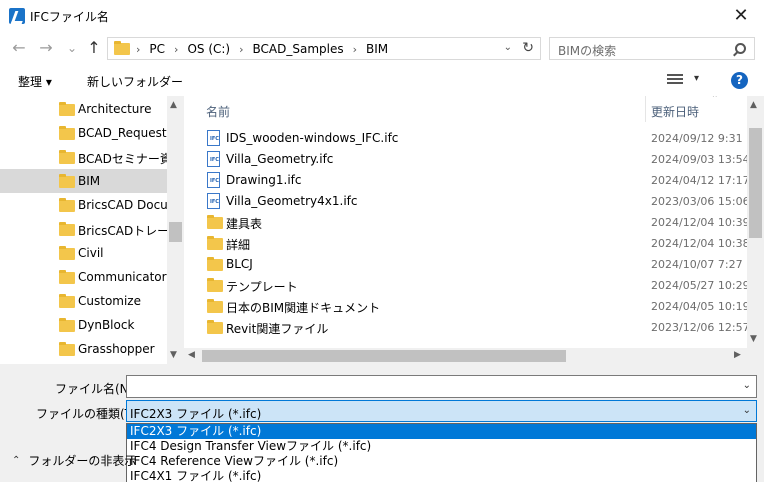 The image size is (764, 482). What do you see at coordinates (700, 201) in the screenshot?
I see `file-date: 2023/03/06 15:06` at bounding box center [700, 201].